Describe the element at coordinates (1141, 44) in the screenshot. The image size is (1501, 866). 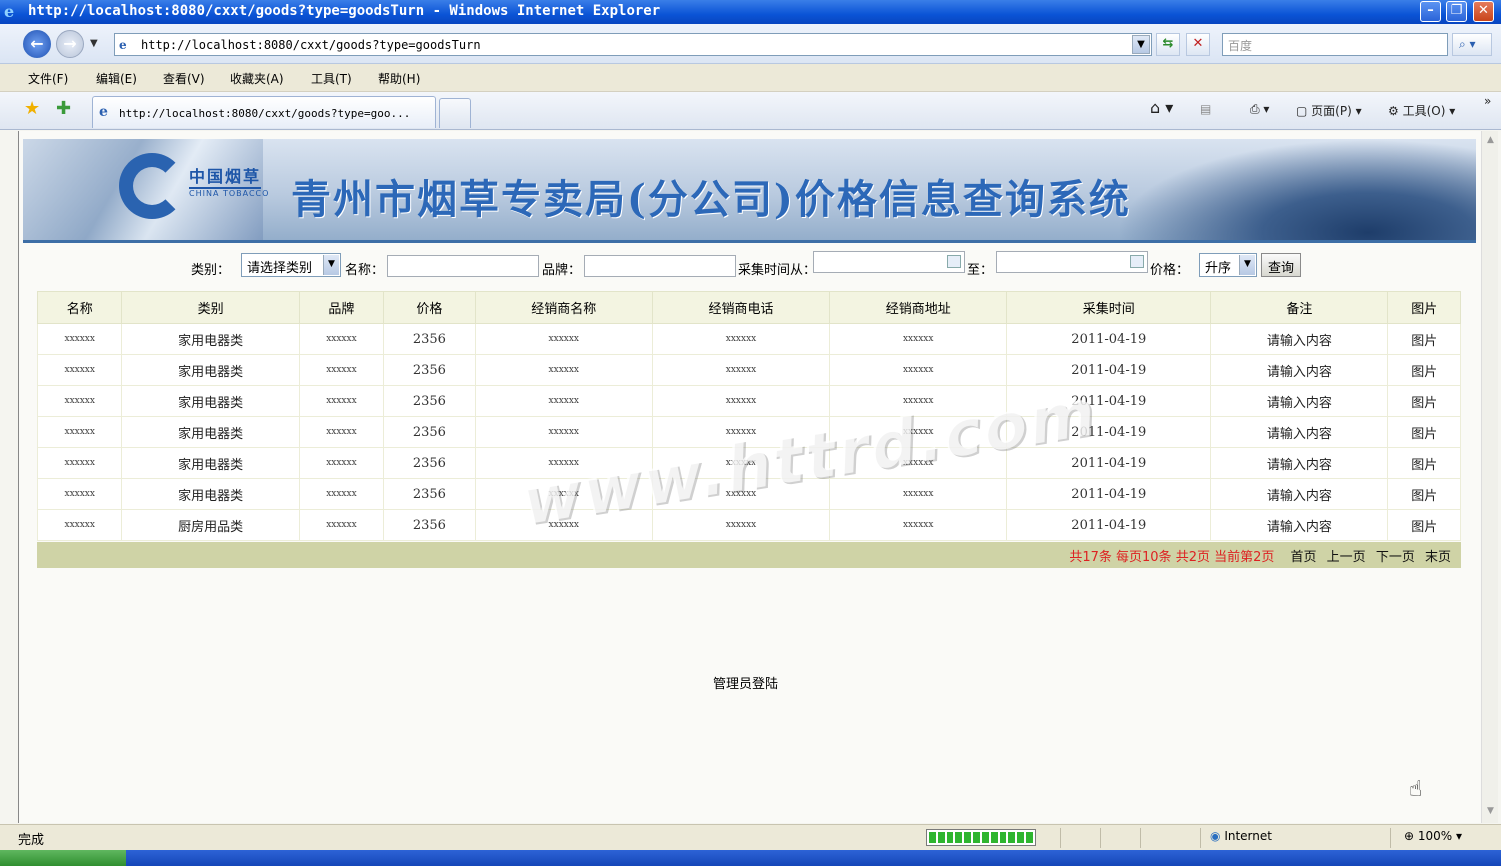
I see `address-dropdown-icon: ▼` at that location.